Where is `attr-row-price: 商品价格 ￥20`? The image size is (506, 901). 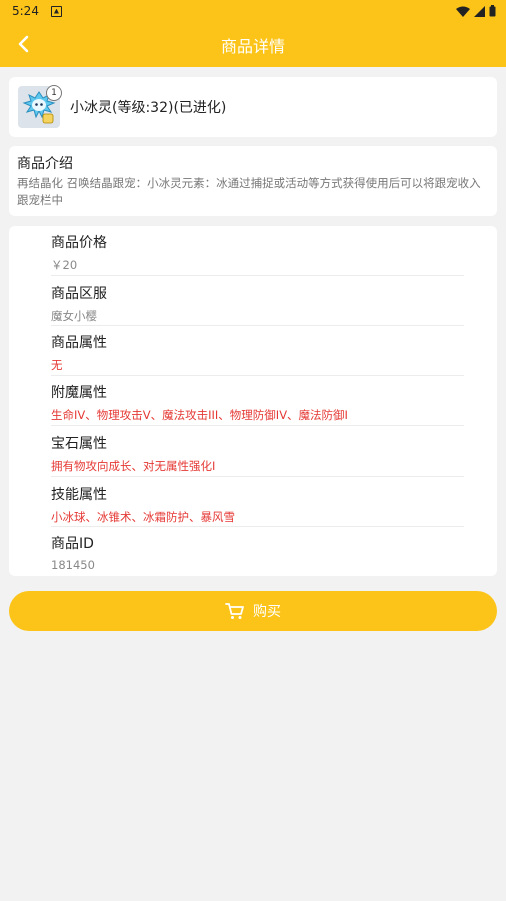 attr-row-price: 商品价格 ￥20 is located at coordinates (257, 251).